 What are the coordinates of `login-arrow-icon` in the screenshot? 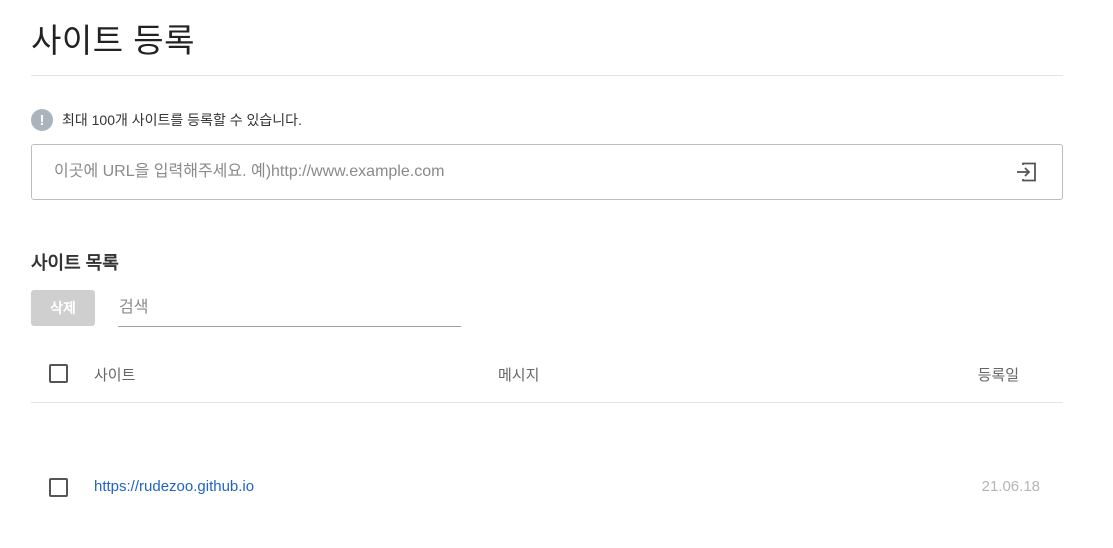 It's located at (1026, 172).